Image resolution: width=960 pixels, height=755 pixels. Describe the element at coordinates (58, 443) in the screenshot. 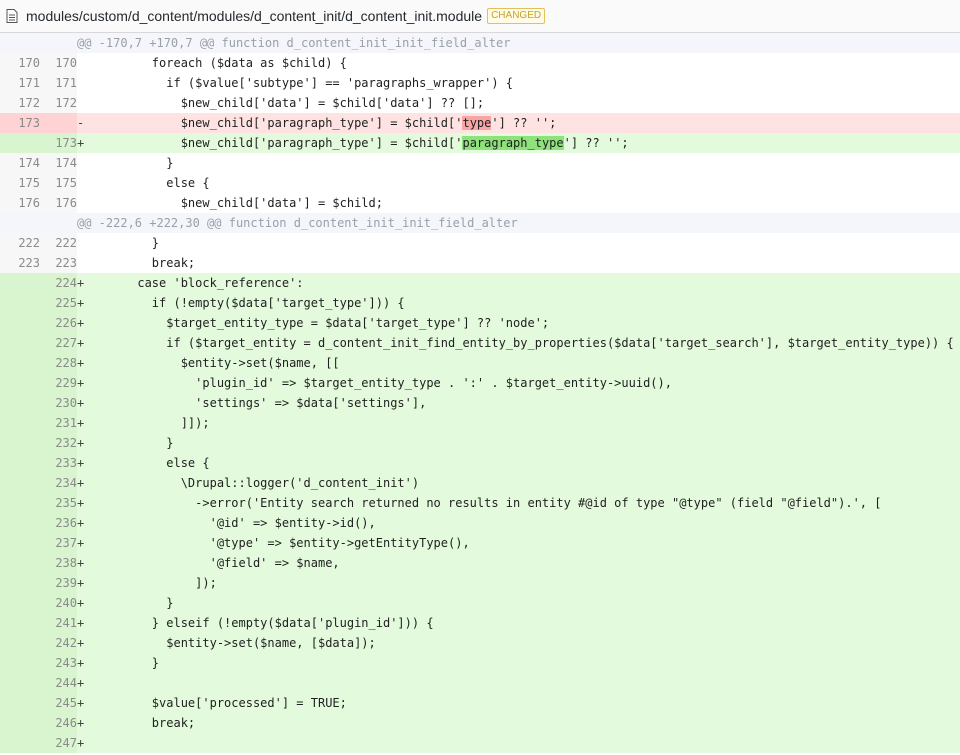

I see `new-line-number: 232` at that location.